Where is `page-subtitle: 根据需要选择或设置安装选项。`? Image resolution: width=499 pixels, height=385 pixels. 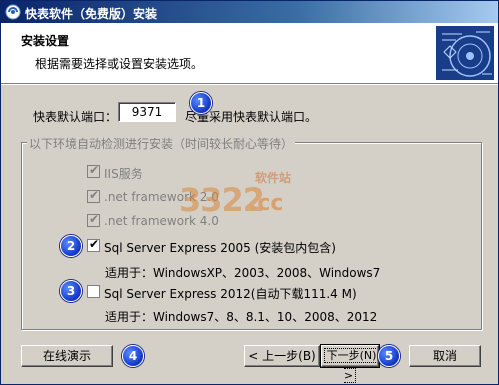
page-subtitle: 根据需要选择或设置安装选项。 is located at coordinates (119, 64).